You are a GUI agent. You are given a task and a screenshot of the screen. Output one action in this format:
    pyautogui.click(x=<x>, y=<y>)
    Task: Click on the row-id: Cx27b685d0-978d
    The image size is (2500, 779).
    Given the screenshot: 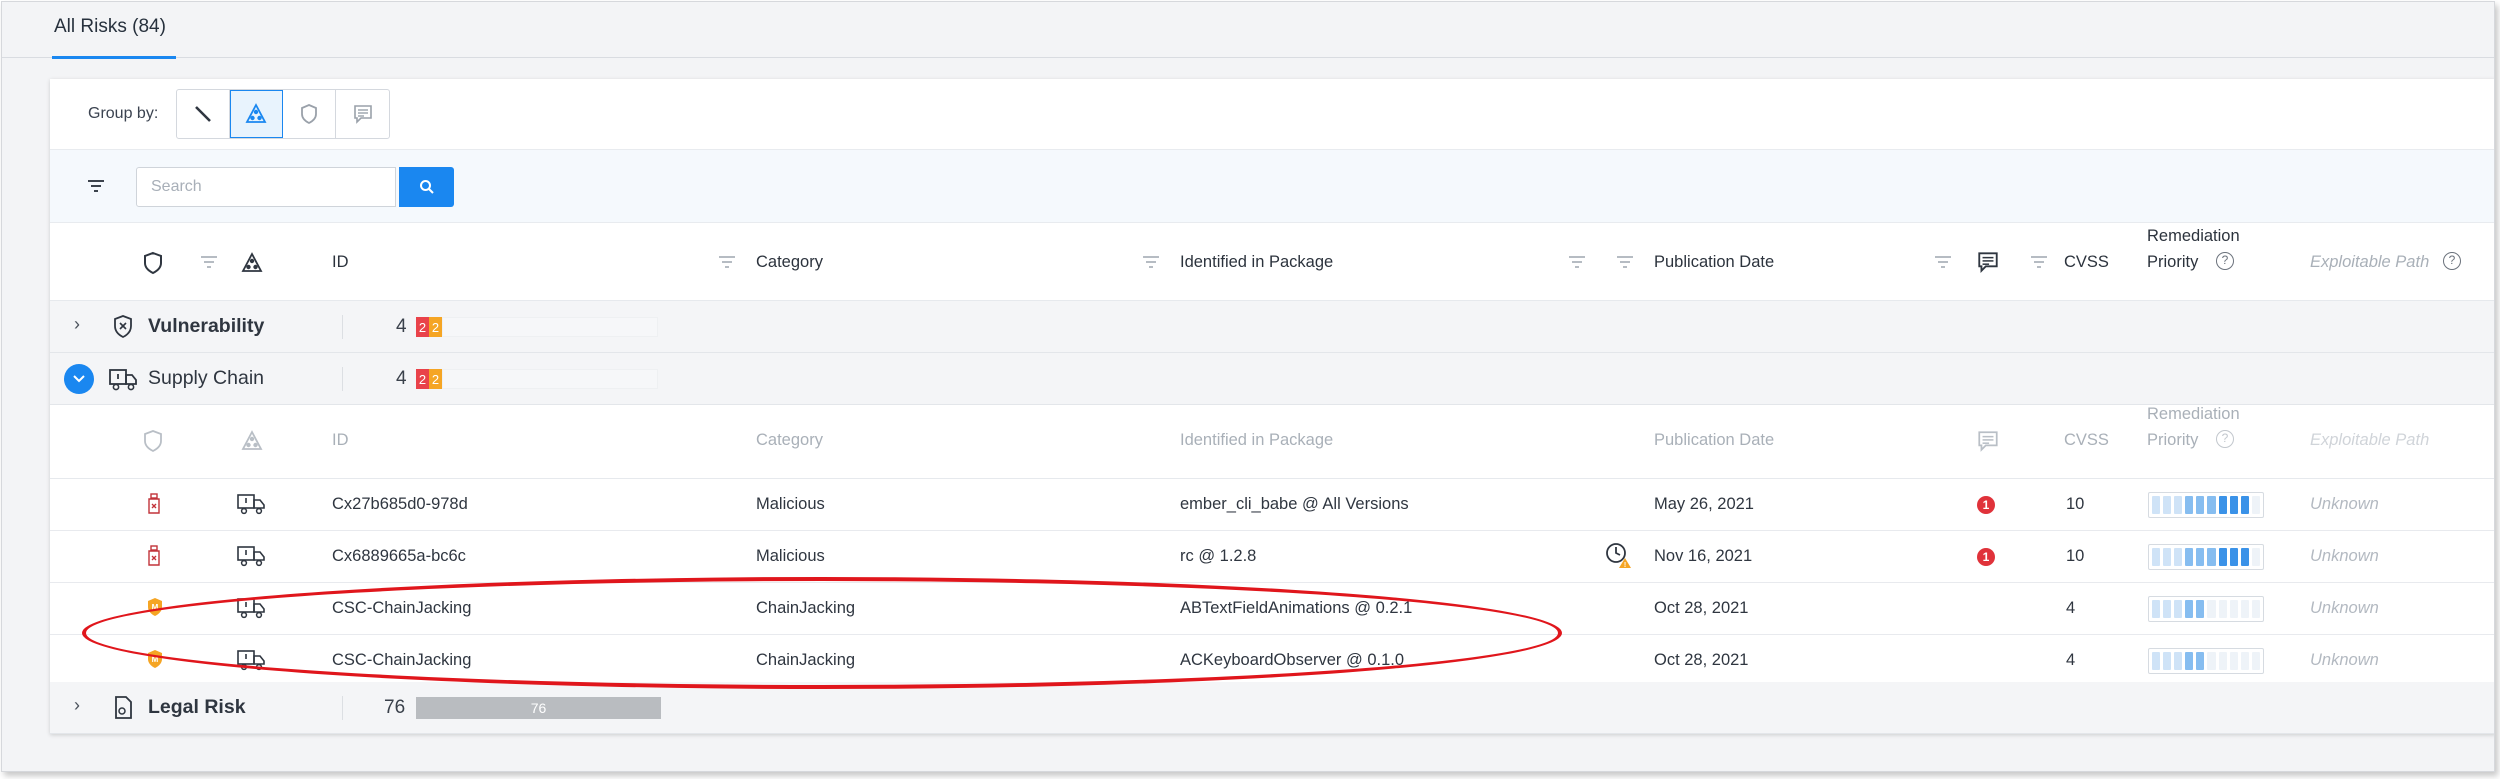 What is the action you would take?
    pyautogui.click(x=400, y=504)
    